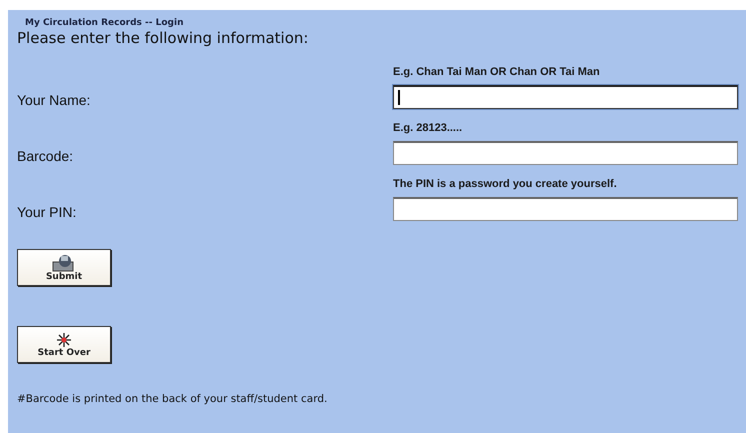 The width and height of the screenshot is (746, 433). I want to click on footnote: #Barcode is printed on the back of your staff/student card., so click(172, 399).